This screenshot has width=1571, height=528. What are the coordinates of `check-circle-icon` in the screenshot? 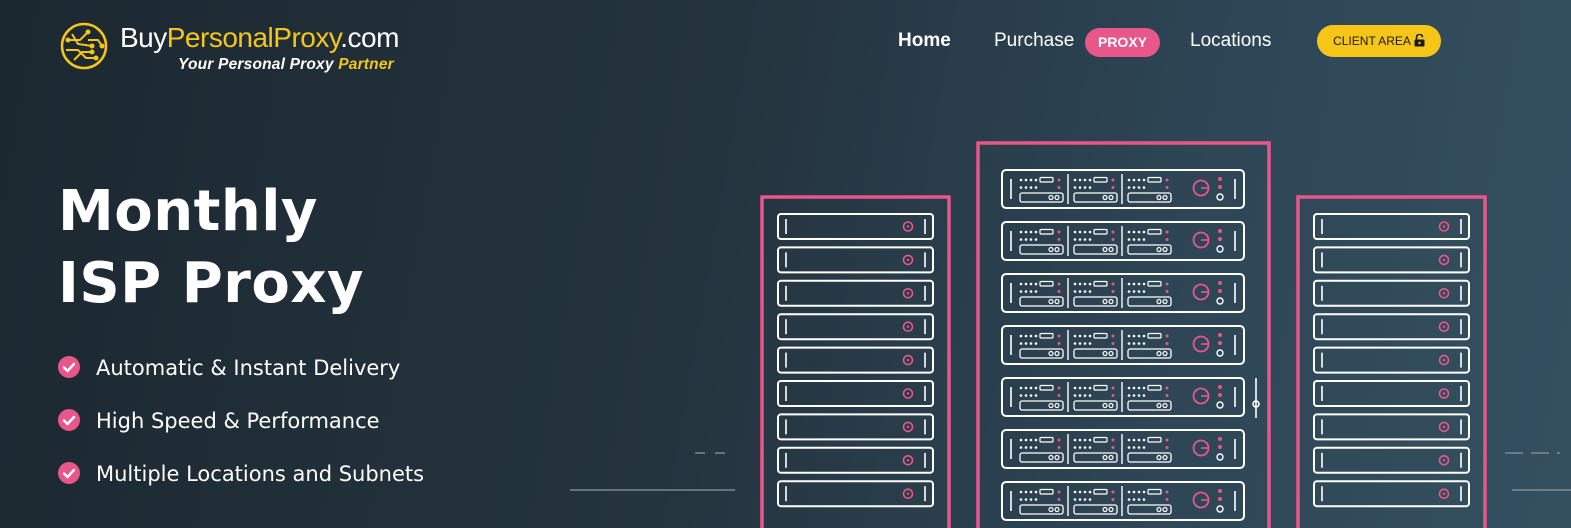 It's located at (69, 367).